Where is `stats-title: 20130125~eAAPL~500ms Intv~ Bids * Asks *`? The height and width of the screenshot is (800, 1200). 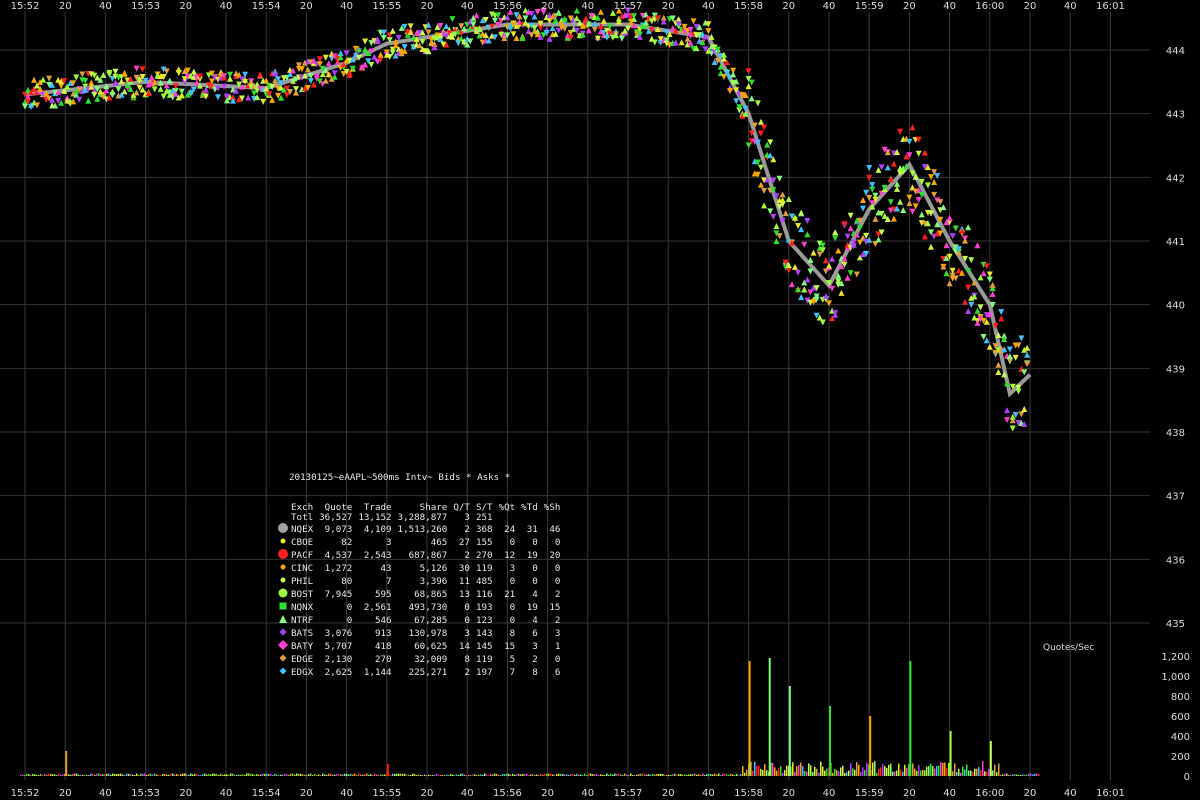 stats-title: 20130125~eAAPL~500ms Intv~ Bids * Asks * is located at coordinates (400, 477).